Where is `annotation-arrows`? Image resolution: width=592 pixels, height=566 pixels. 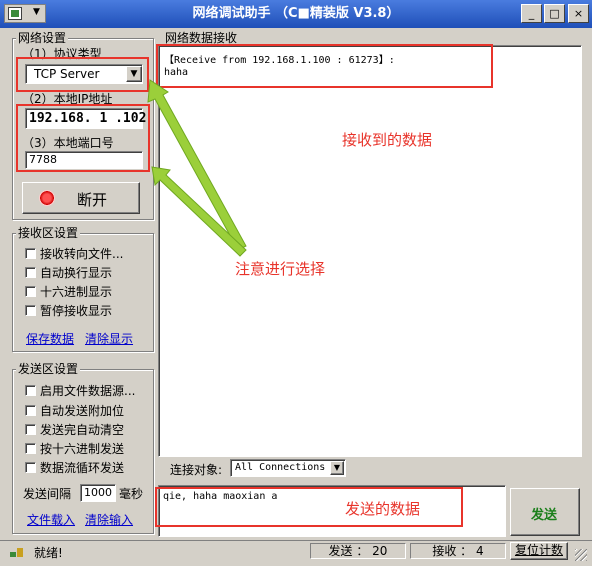
annotation-arrows is located at coordinates (197, 168).